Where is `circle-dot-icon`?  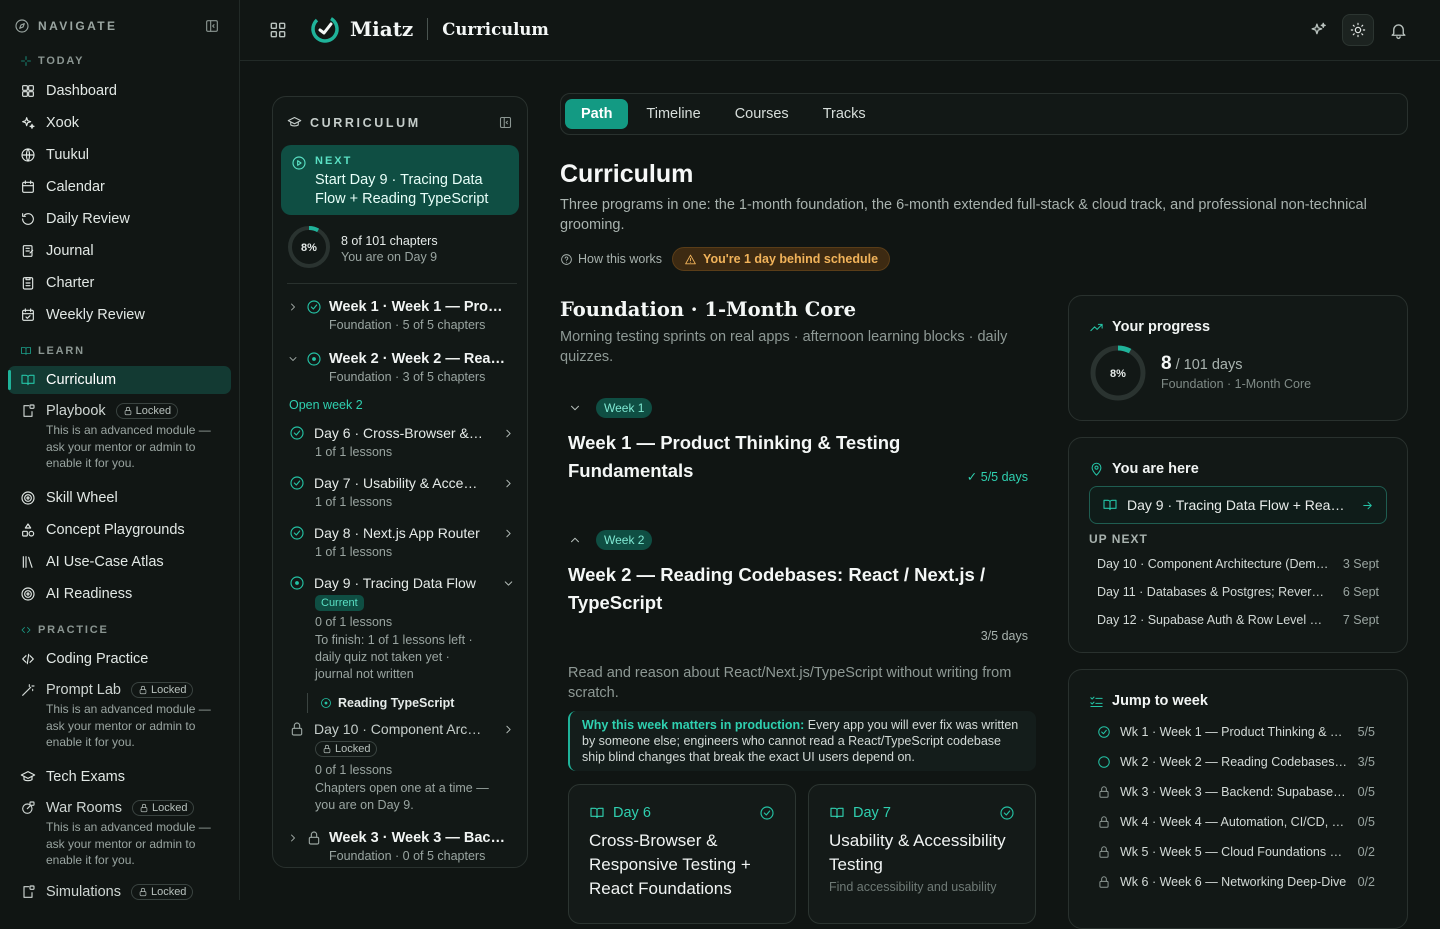
circle-dot-icon is located at coordinates (314, 359).